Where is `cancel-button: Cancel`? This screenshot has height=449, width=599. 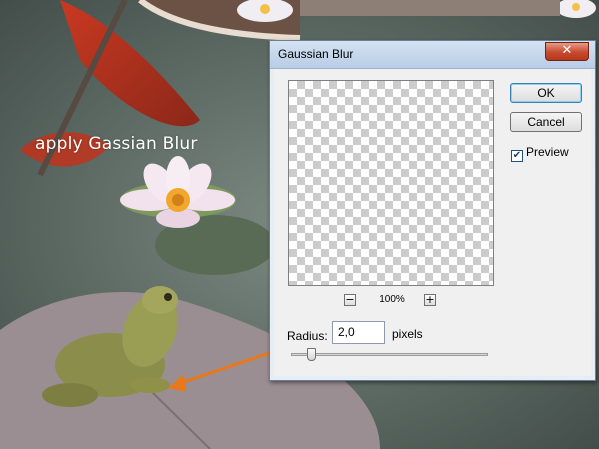 cancel-button: Cancel is located at coordinates (546, 122).